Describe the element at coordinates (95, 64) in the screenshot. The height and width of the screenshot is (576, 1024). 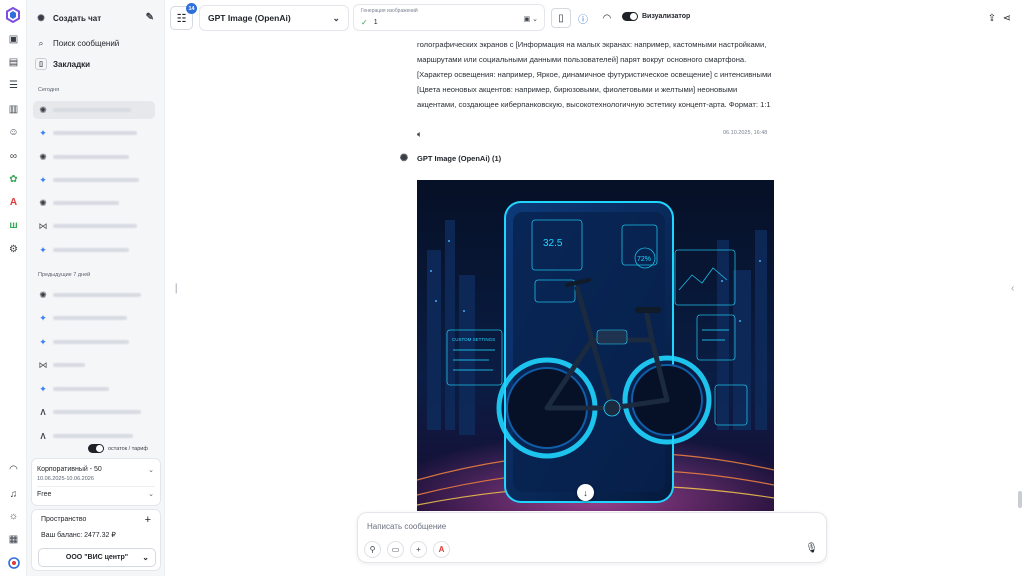
I see `bookmarks-item: ▯ Закладки` at that location.